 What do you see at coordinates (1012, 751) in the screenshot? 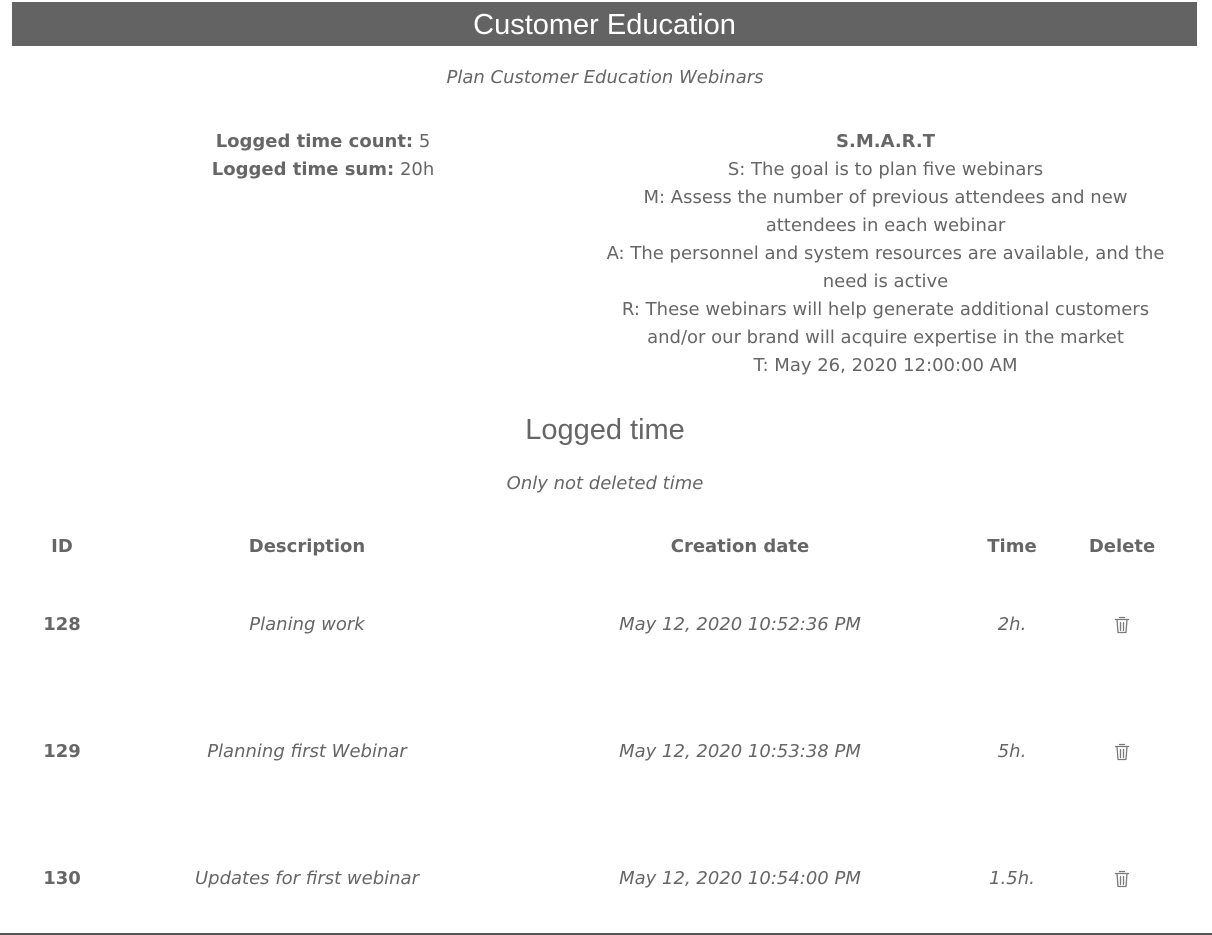
I see `row-time: 5h.` at bounding box center [1012, 751].